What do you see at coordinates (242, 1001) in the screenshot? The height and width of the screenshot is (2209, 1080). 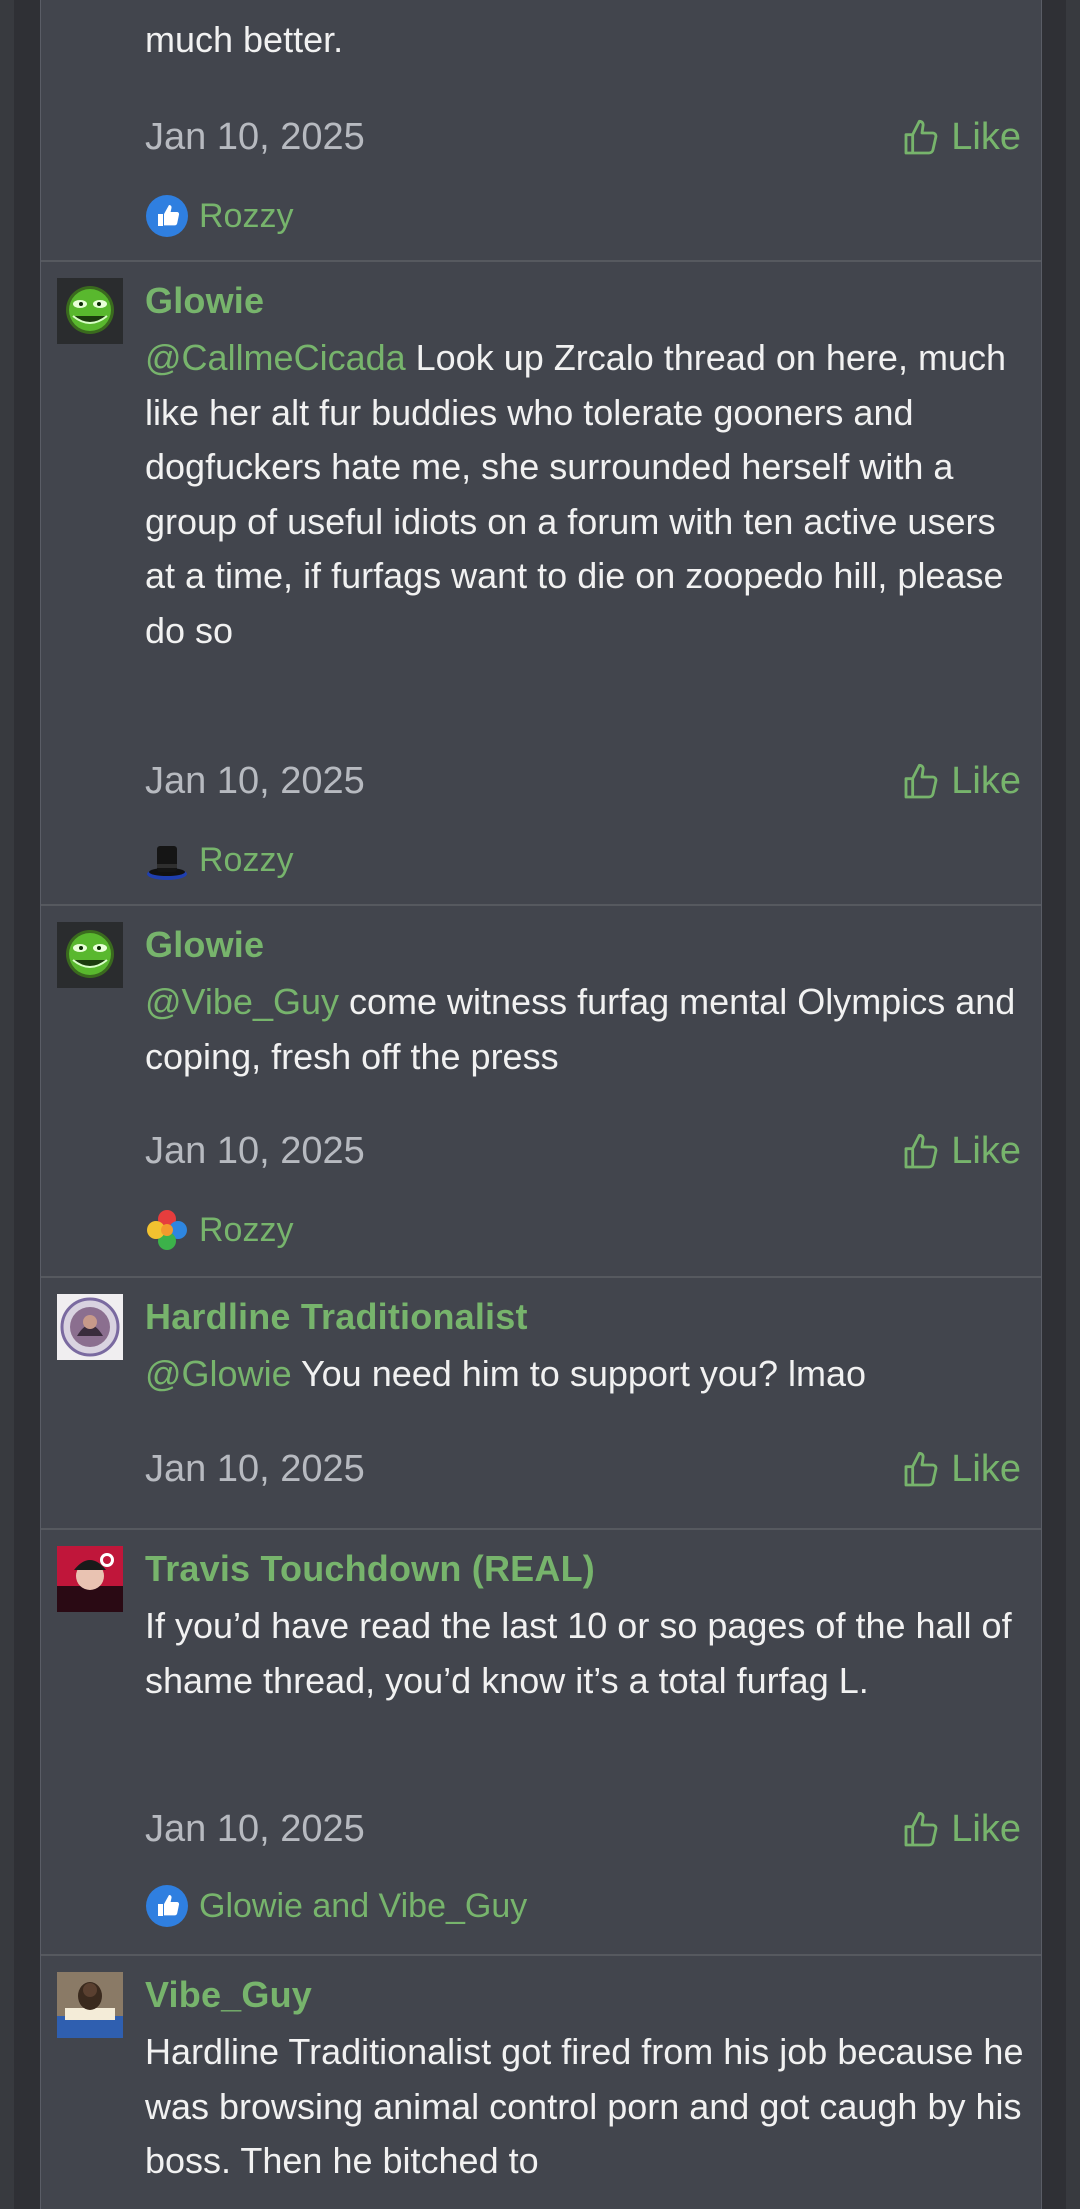 I see `user-mention: @Vibe_Guy` at bounding box center [242, 1001].